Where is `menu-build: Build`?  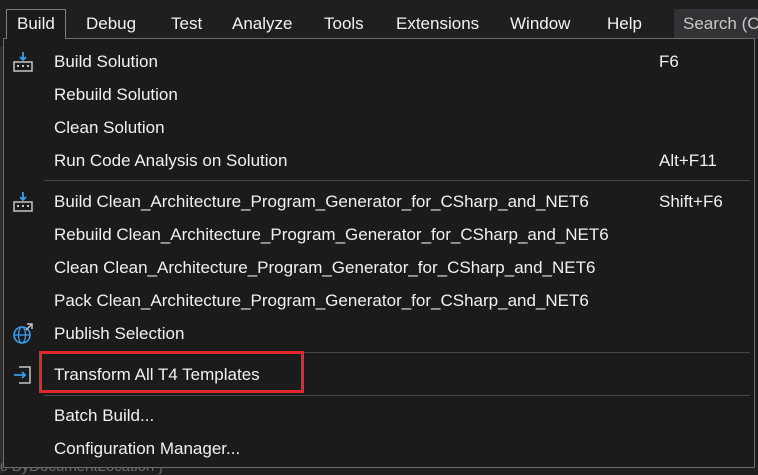
menu-build: Build is located at coordinates (36, 24).